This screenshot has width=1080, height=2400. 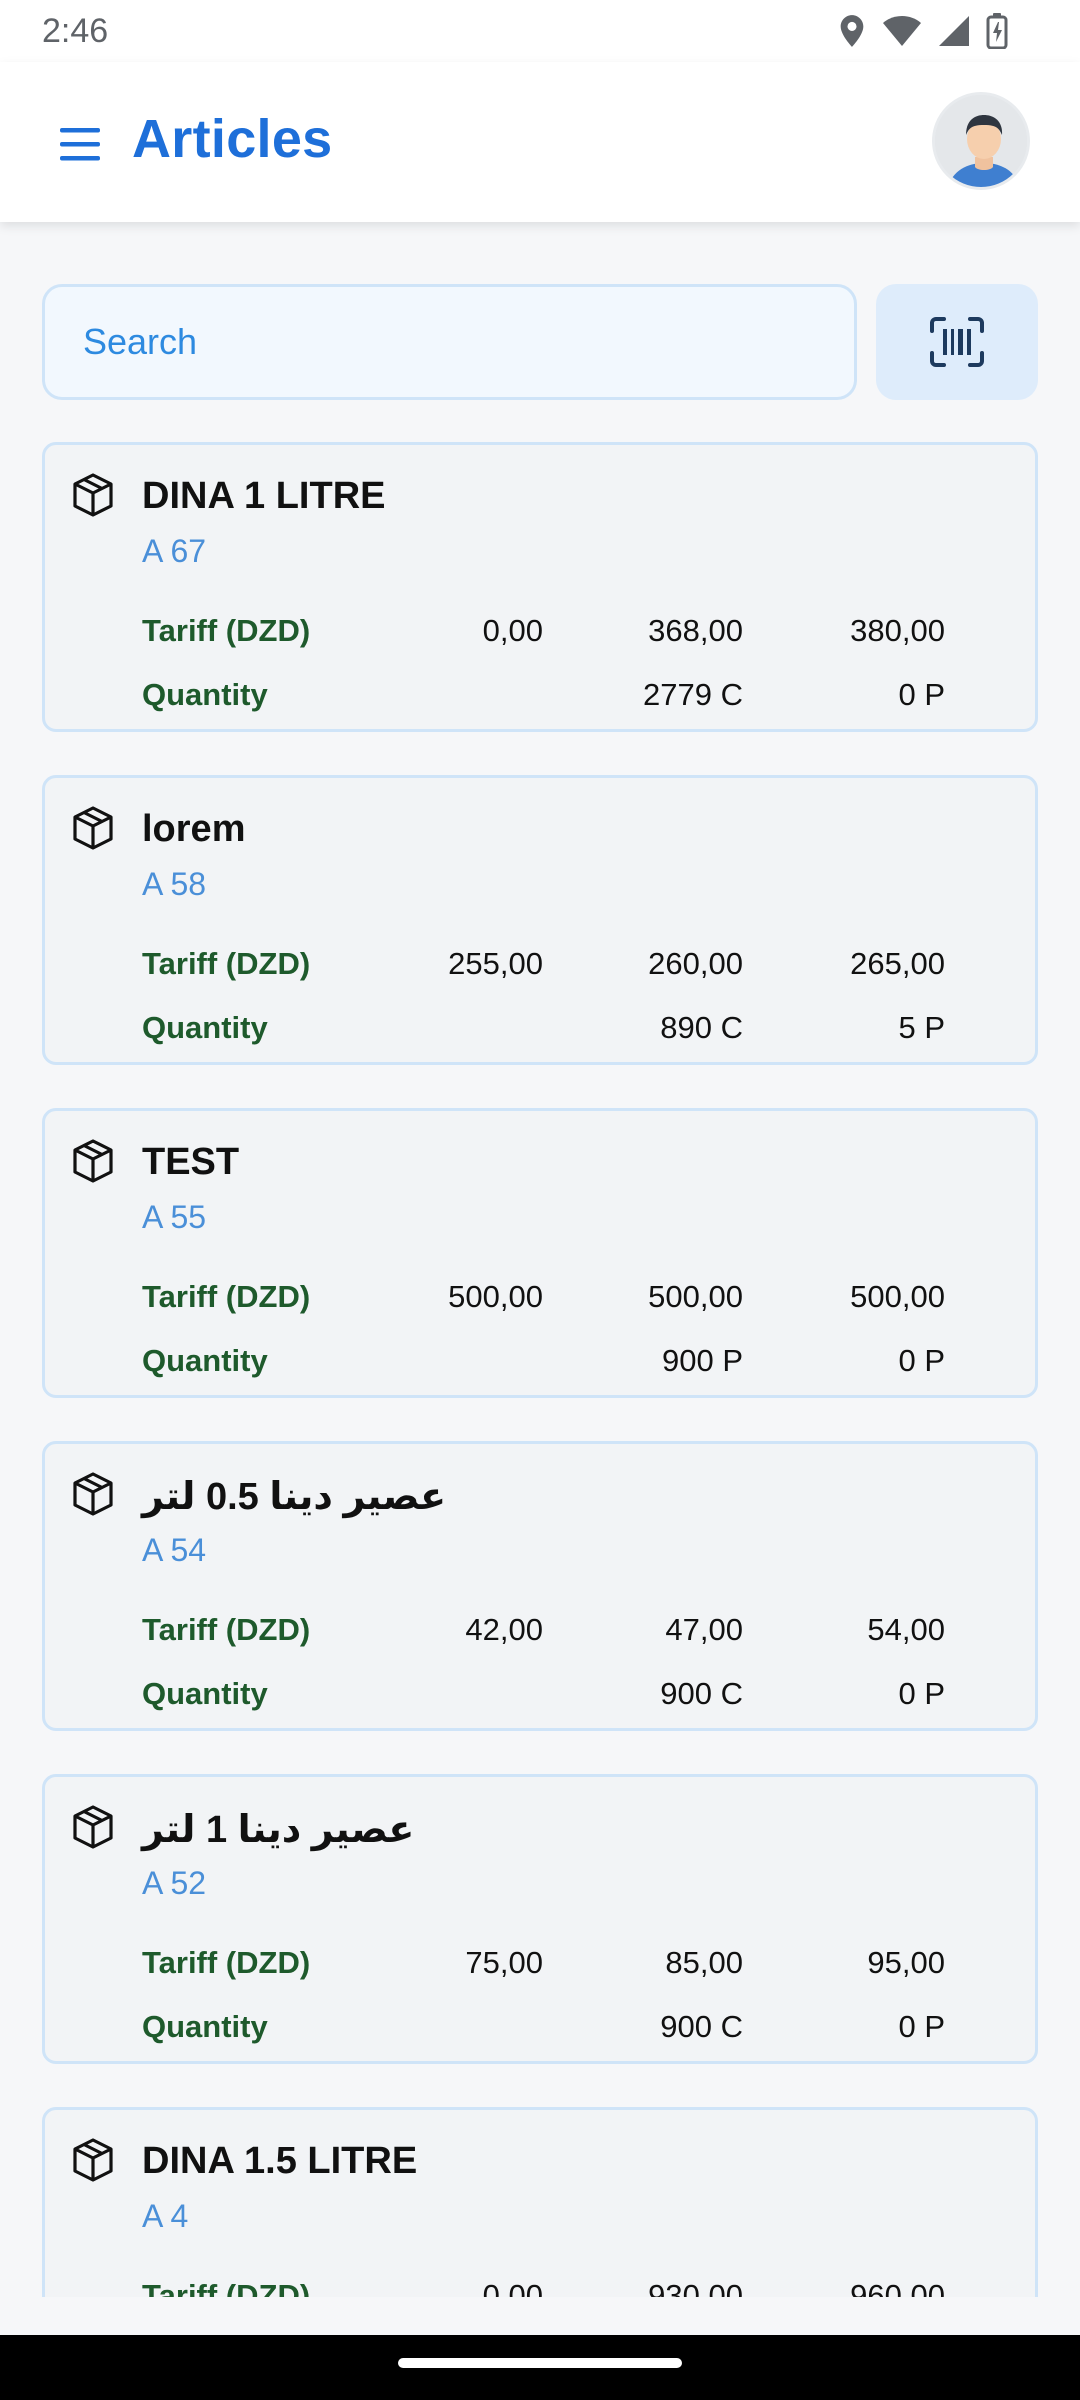 What do you see at coordinates (174, 1883) in the screenshot?
I see `article-code: A 52` at bounding box center [174, 1883].